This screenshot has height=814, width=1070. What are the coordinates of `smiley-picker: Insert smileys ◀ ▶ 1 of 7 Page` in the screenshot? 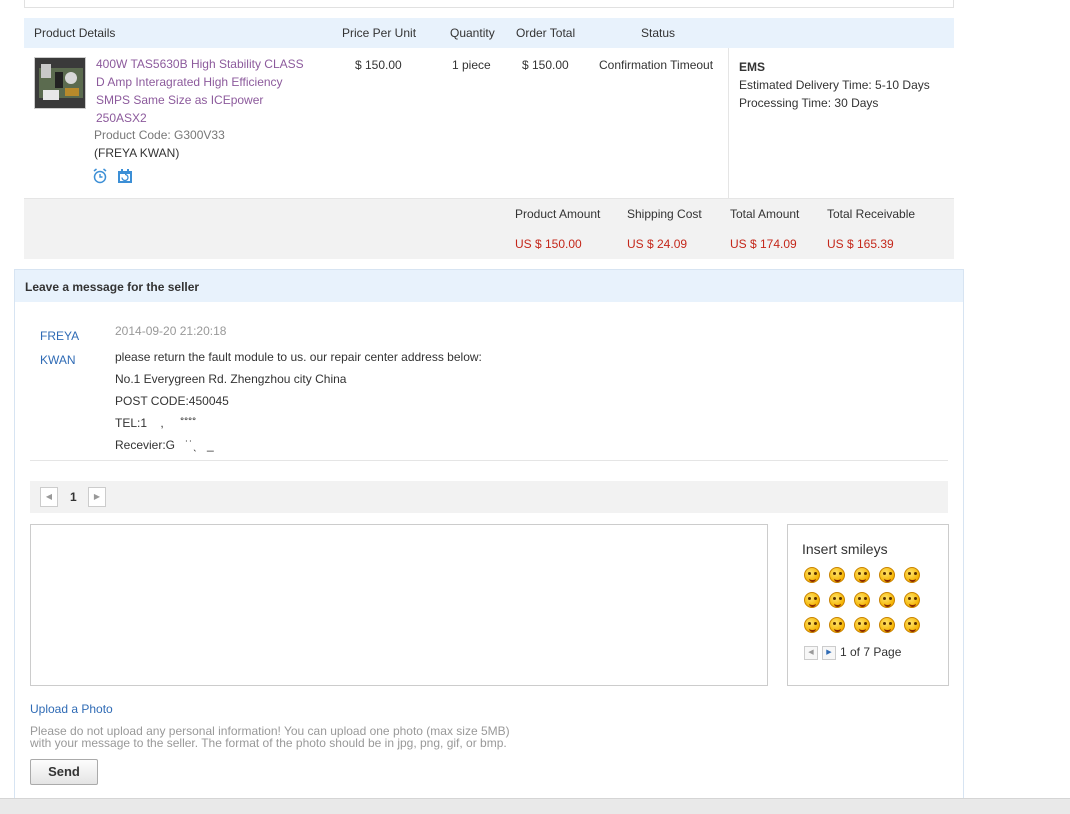 It's located at (868, 605).